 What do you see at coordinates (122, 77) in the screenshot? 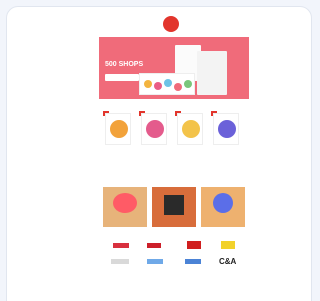
I see `hero-cta-button` at bounding box center [122, 77].